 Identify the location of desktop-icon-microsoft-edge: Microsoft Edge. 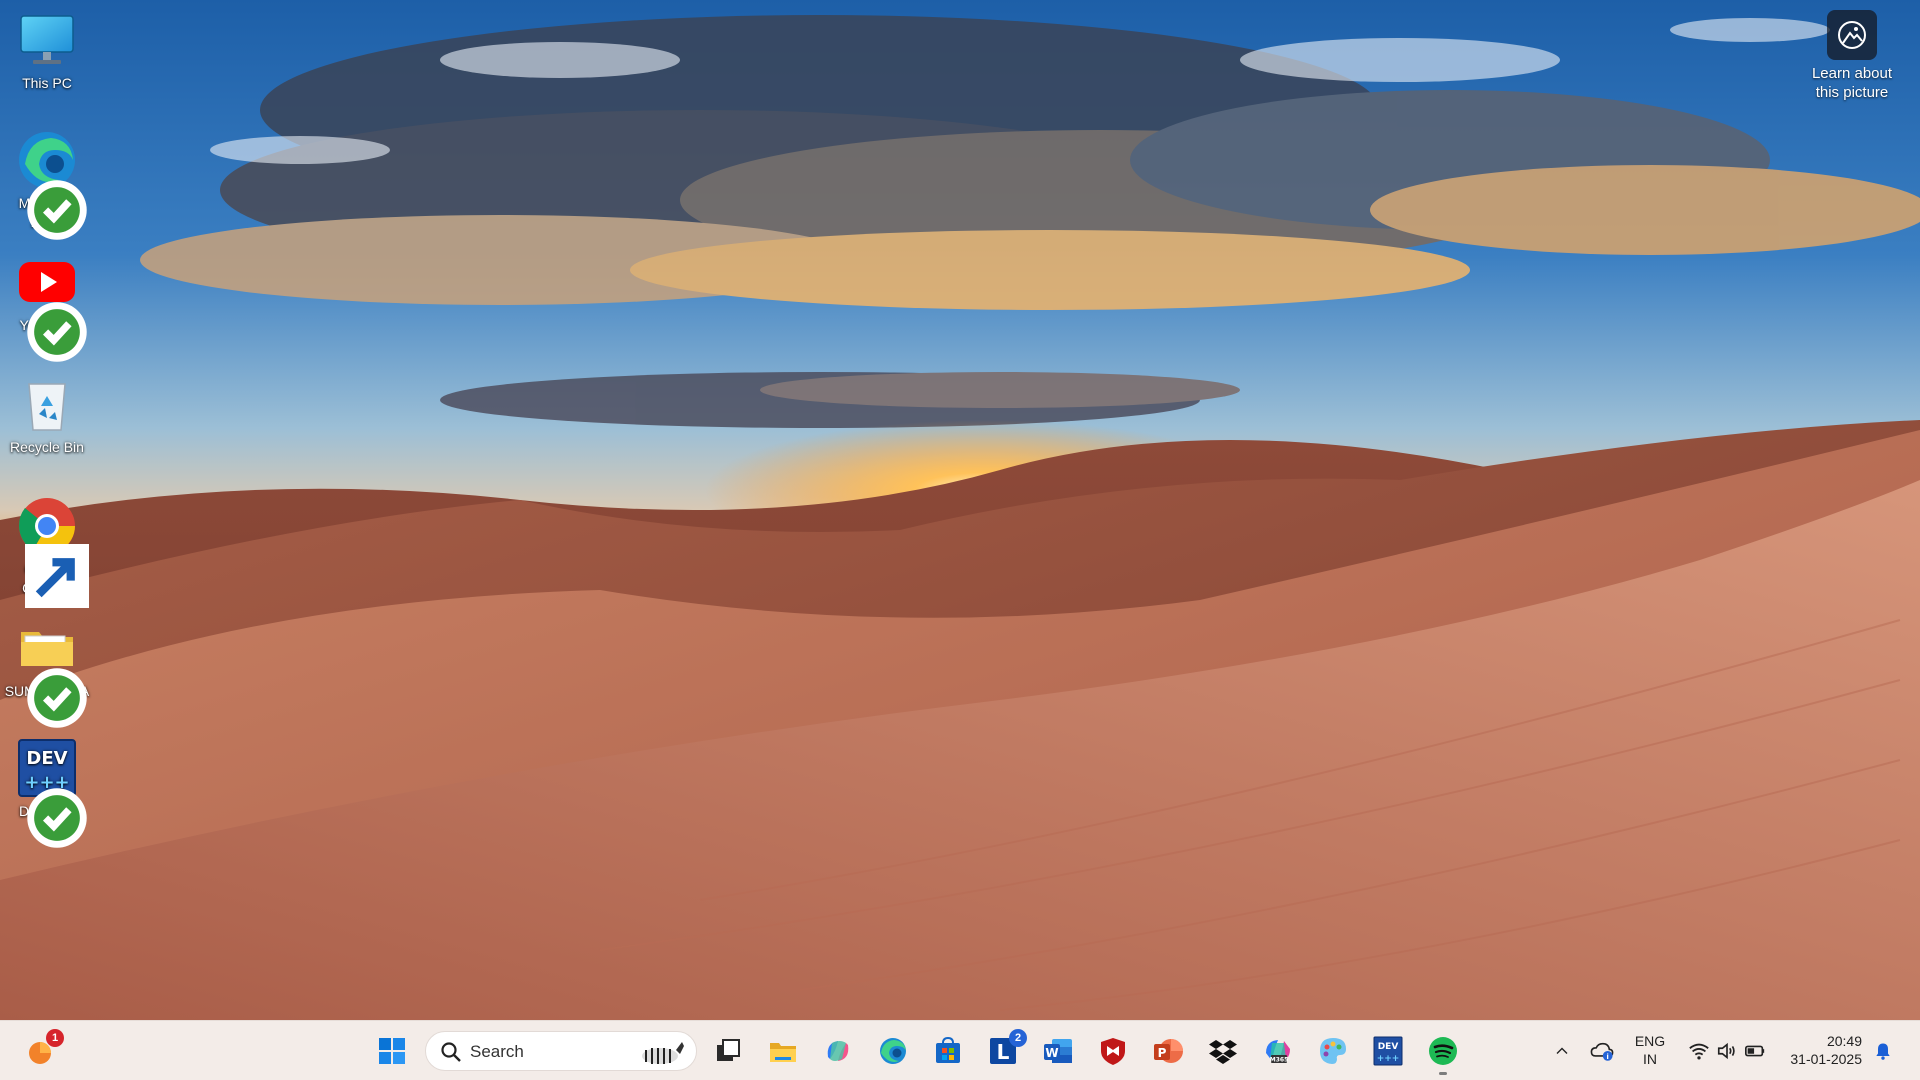
(47, 184).